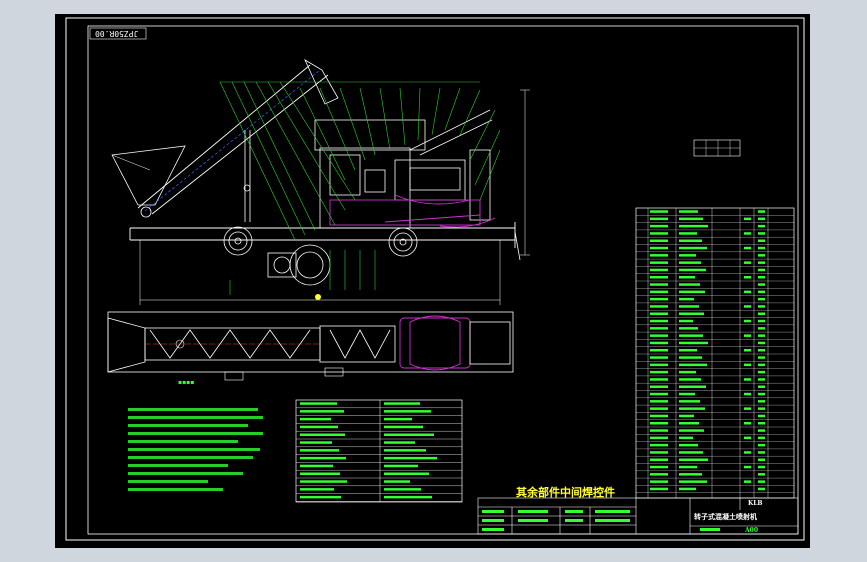 Image resolution: width=867 pixels, height=562 pixels. Describe the element at coordinates (186, 382) in the screenshot. I see `plan-caption: ▪▪▪▪` at that location.